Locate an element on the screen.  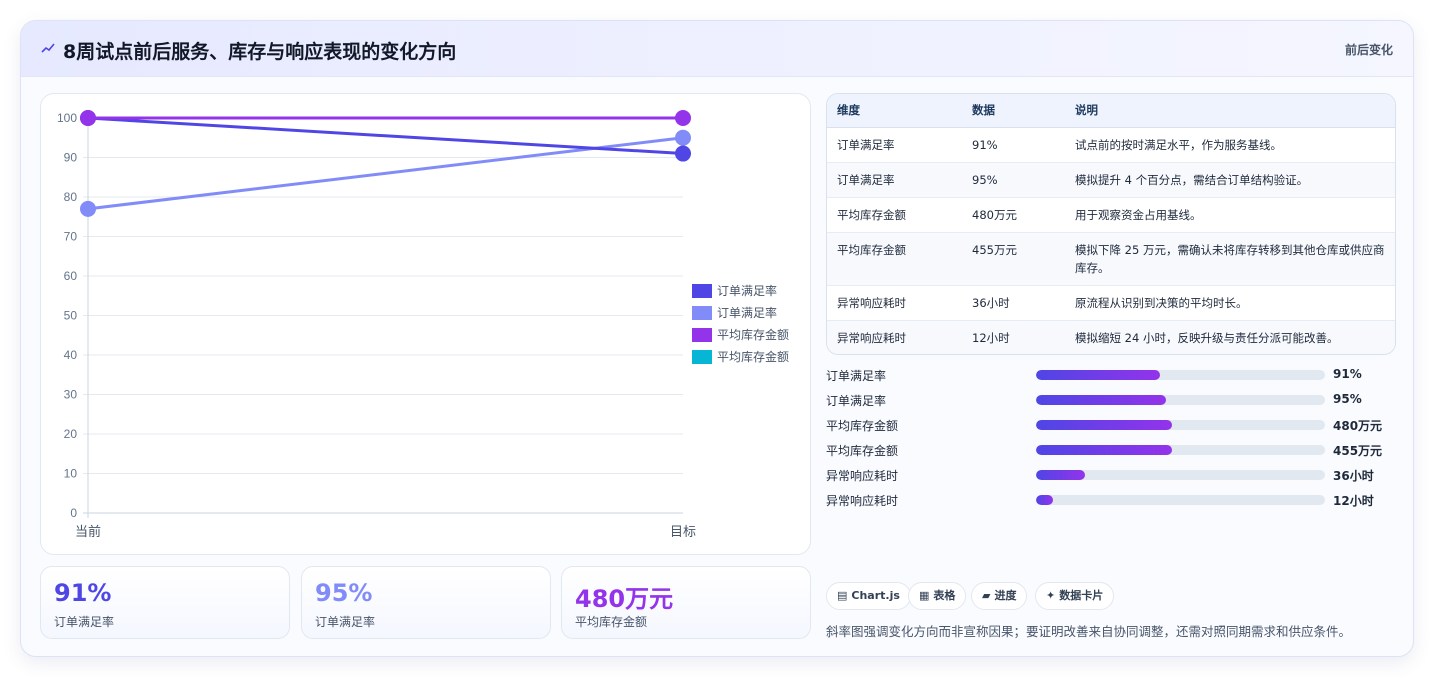
chart-icon: ▤ is located at coordinates (842, 595).